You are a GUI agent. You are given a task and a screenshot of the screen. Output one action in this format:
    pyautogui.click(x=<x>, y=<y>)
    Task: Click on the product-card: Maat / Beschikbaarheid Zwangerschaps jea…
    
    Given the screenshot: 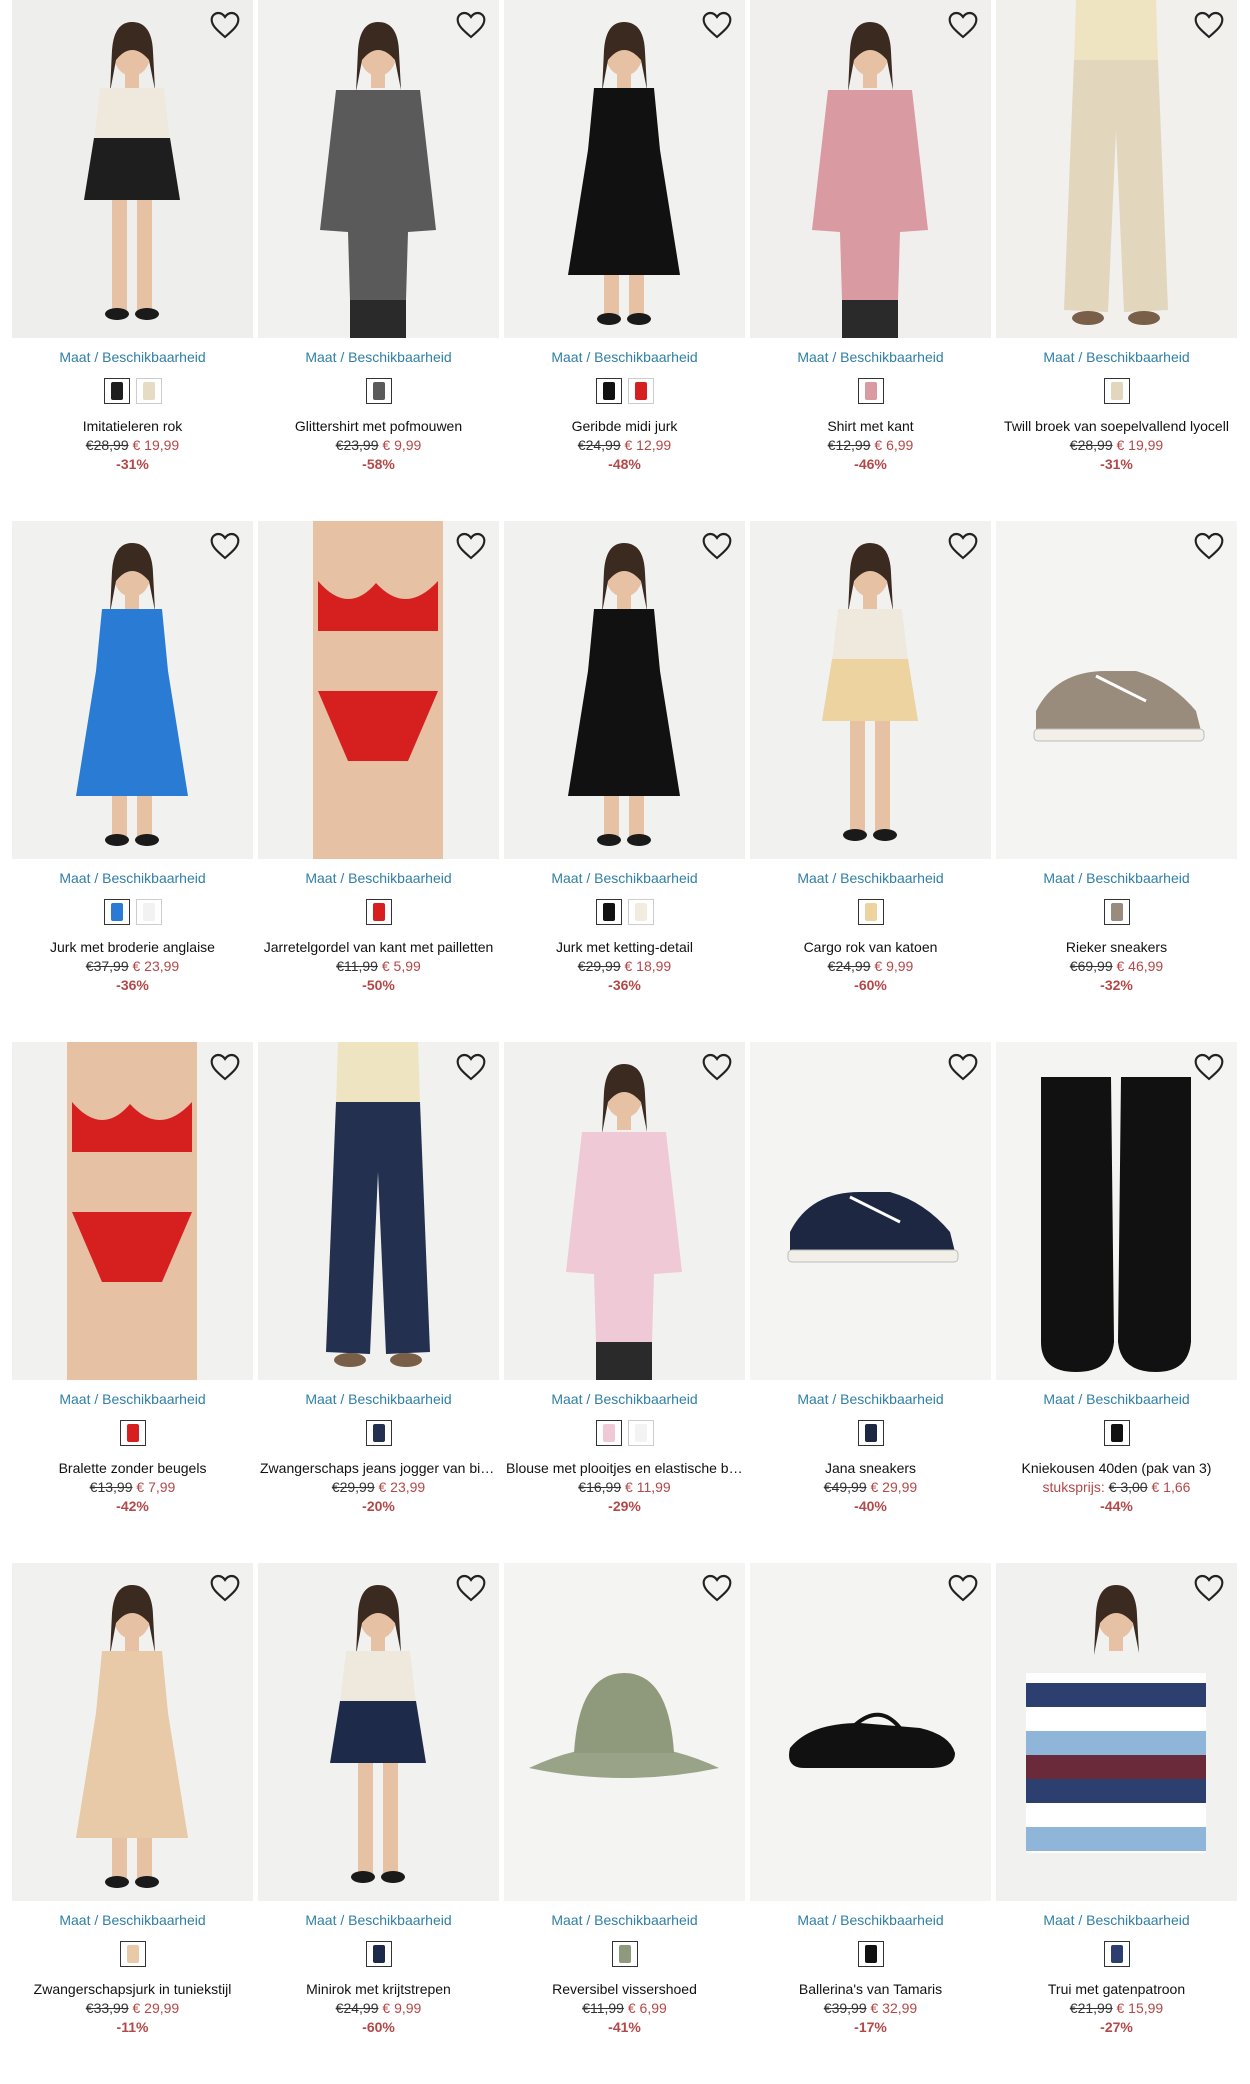 What is the action you would take?
    pyautogui.click(x=378, y=1302)
    